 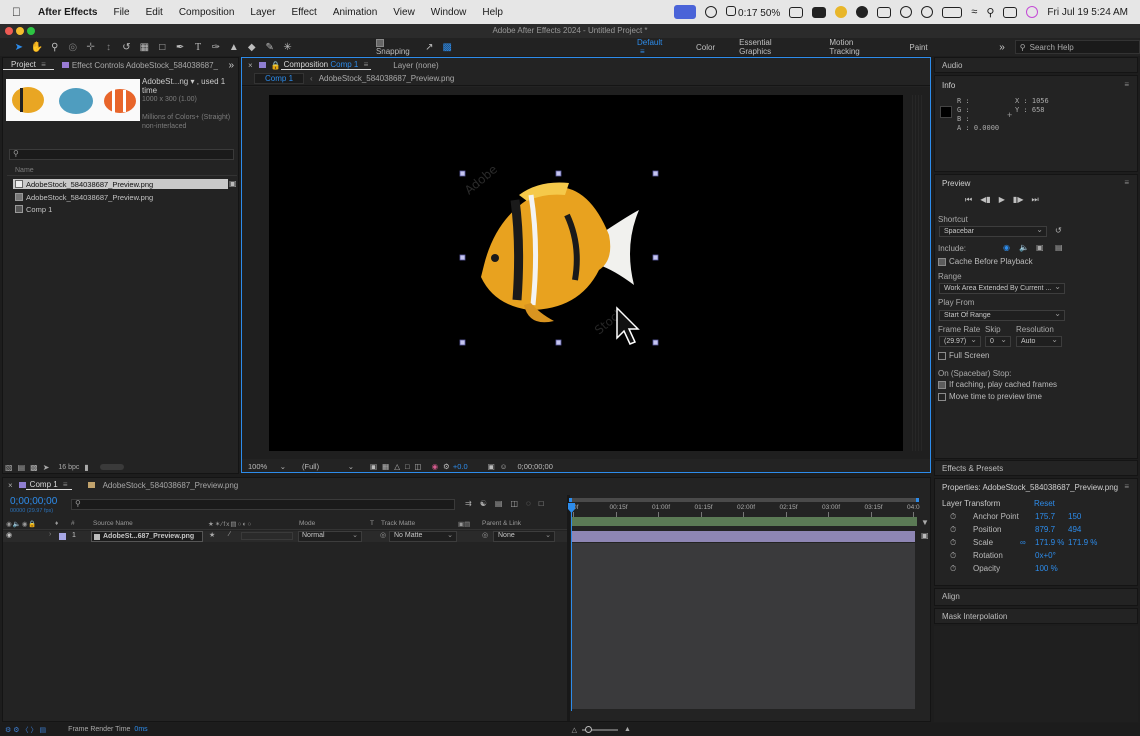 What do you see at coordinates (744, 521) in the screenshot?
I see `work-area-bar` at bounding box center [744, 521].